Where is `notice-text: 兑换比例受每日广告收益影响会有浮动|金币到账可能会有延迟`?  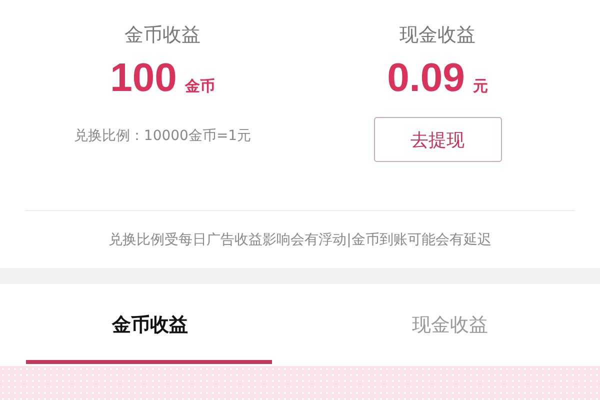 notice-text: 兑换比例受每日广告收益影响会有浮动|金币到账可能会有延迟 is located at coordinates (300, 240).